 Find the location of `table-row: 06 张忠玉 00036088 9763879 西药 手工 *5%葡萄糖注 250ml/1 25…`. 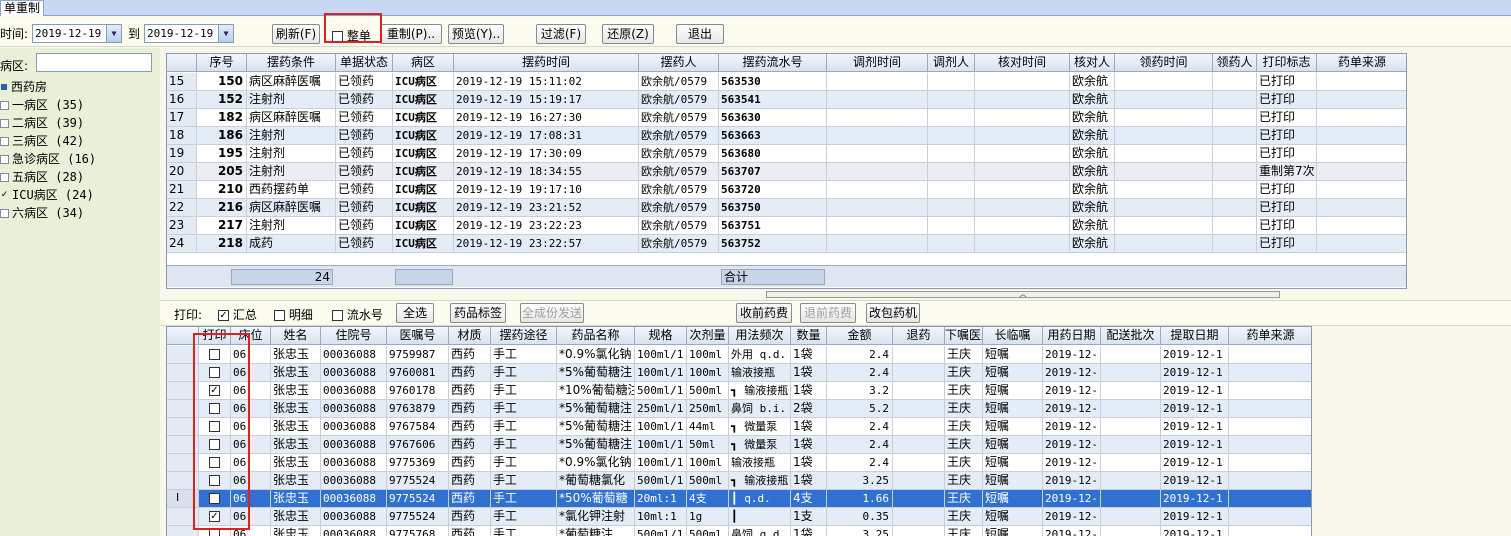

table-row: 06 张忠玉 00036088 9763879 西药 手工 *5%葡萄糖注 250ml/1 25… is located at coordinates (739, 409).